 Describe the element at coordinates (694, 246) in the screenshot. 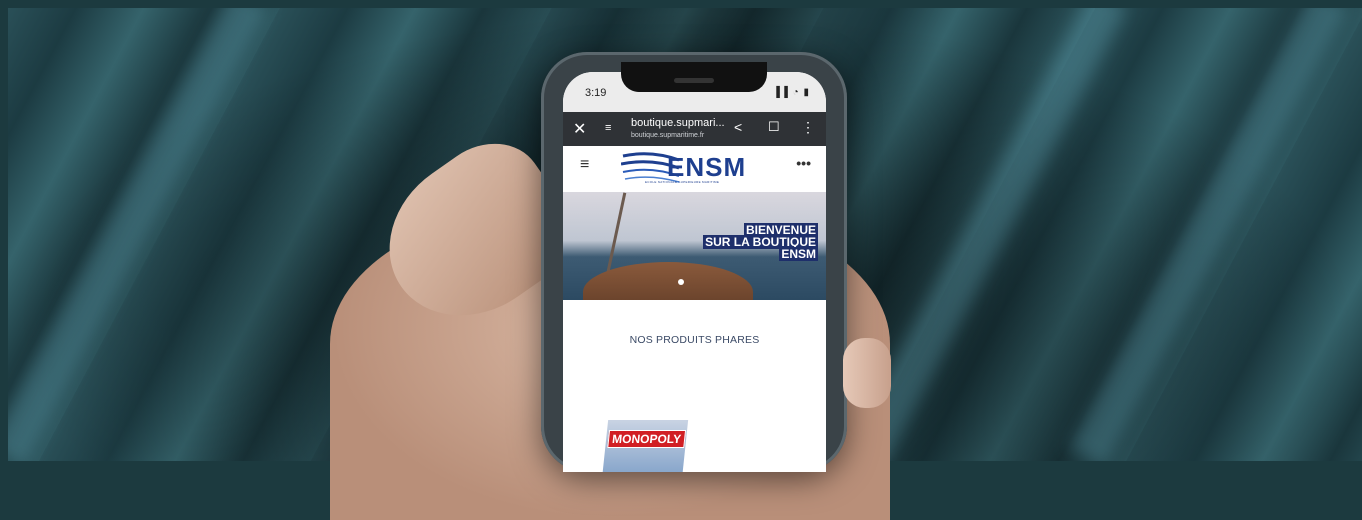

I see `hero-banner: BIENVENUE SUR LA BOUTIQUE ENSM` at that location.